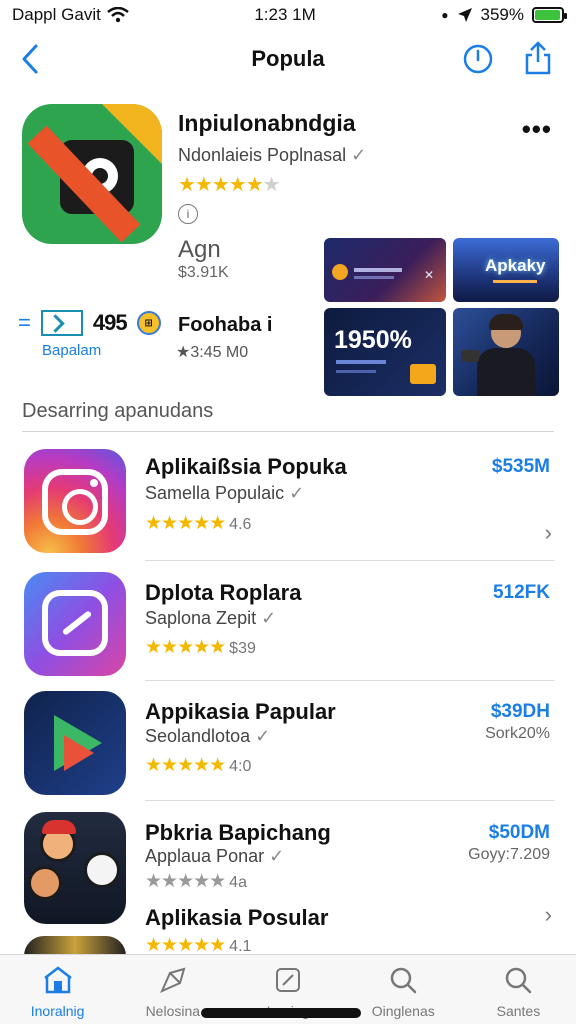 Image resolution: width=576 pixels, height=1024 pixels. What do you see at coordinates (521, 467) in the screenshot?
I see `app-price: $535M` at bounding box center [521, 467].